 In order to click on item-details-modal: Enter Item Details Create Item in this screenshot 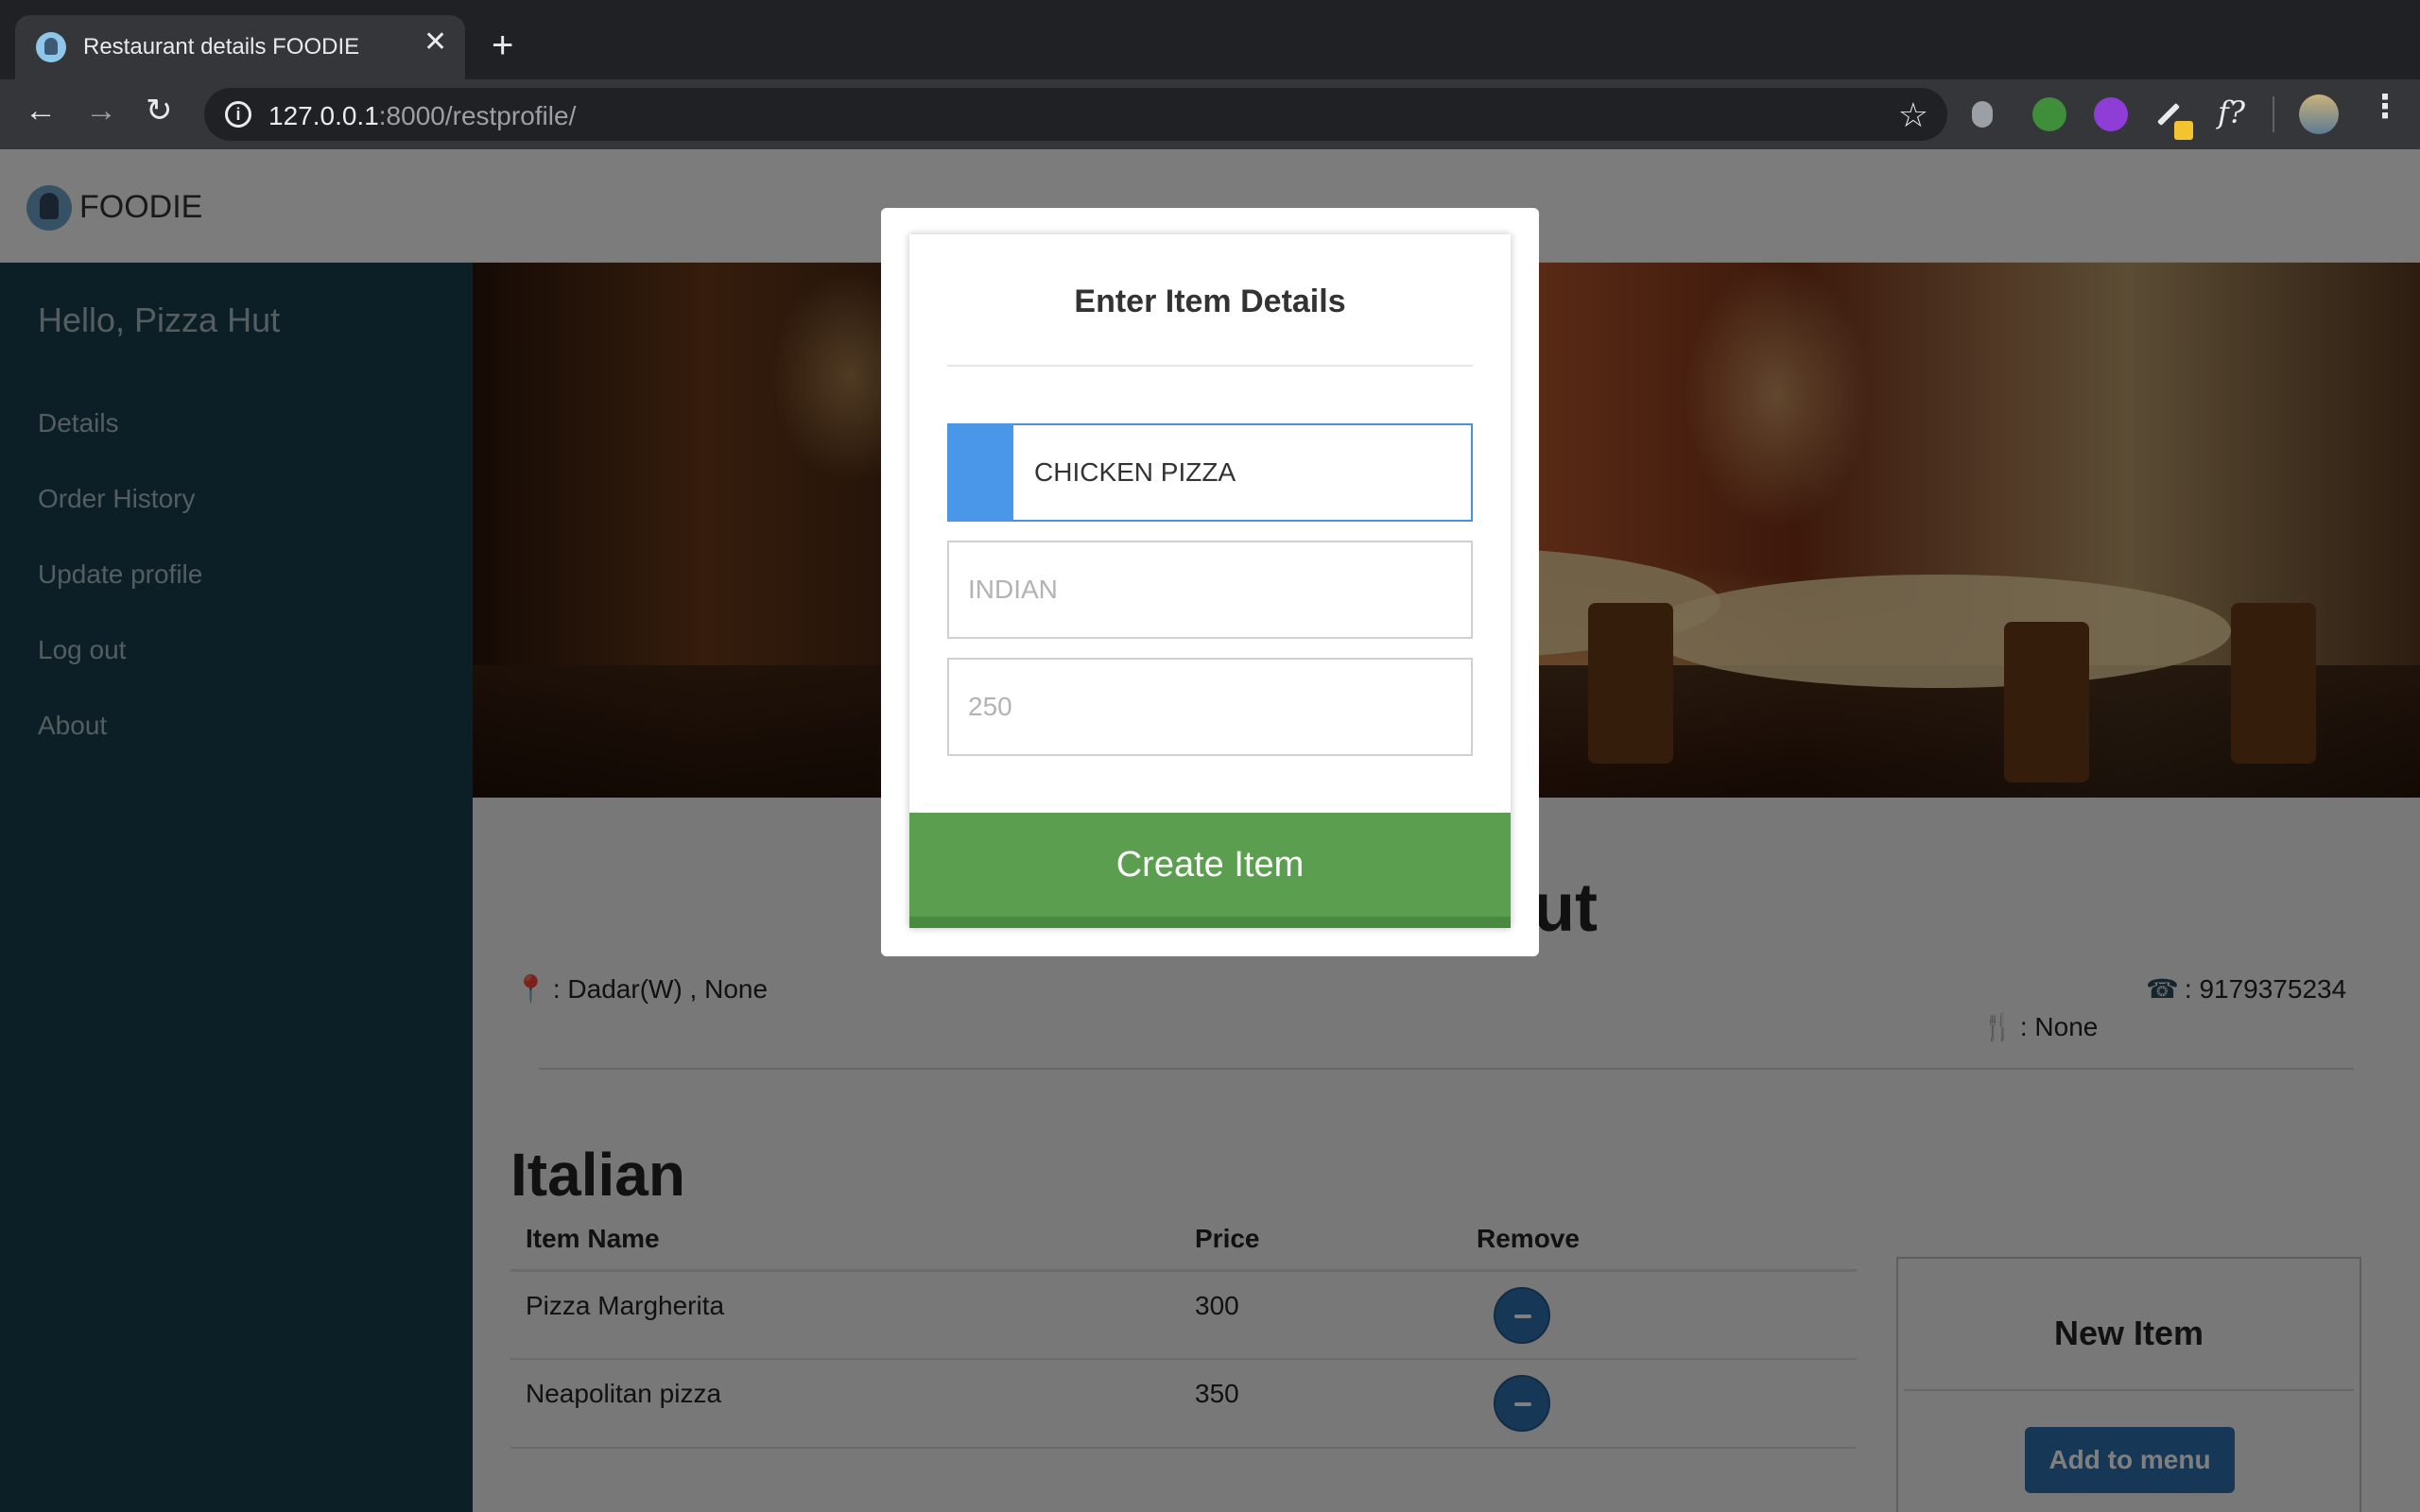, I will do `click(1210, 582)`.